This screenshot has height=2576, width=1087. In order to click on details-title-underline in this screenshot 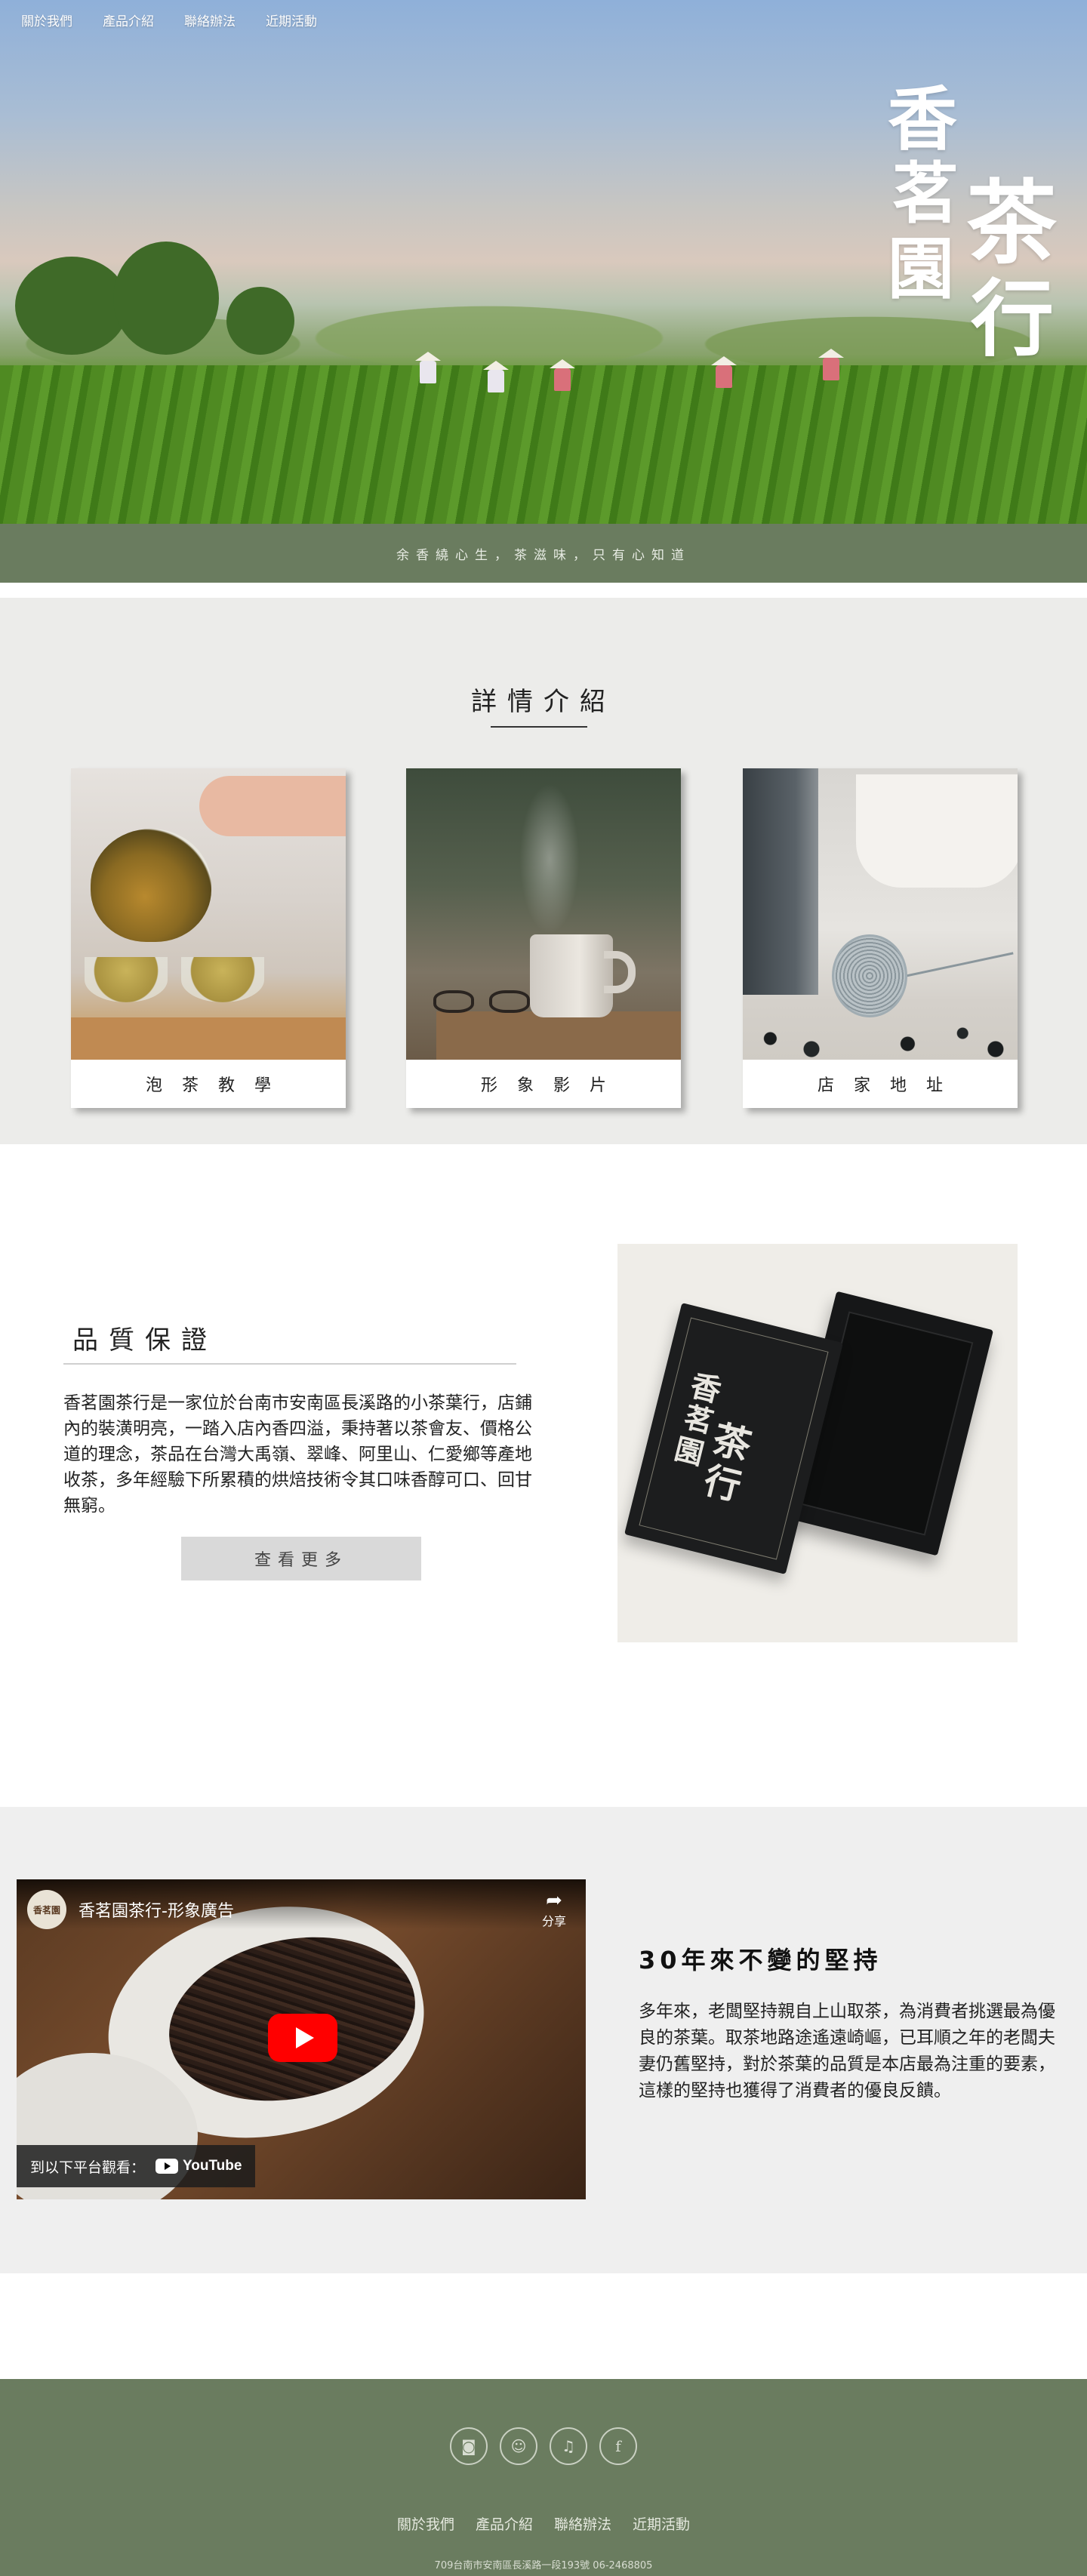, I will do `click(539, 727)`.